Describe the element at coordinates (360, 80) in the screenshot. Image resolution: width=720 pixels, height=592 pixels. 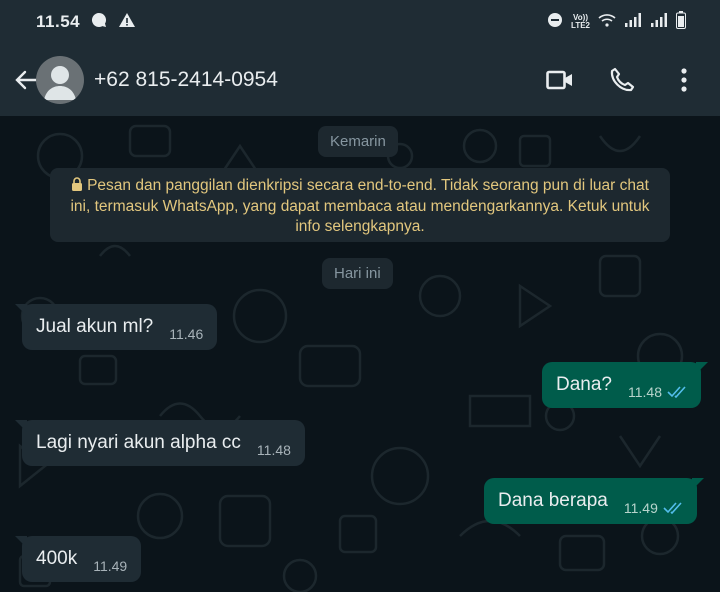
I see `chat-header: +62 815-2414-0954` at that location.